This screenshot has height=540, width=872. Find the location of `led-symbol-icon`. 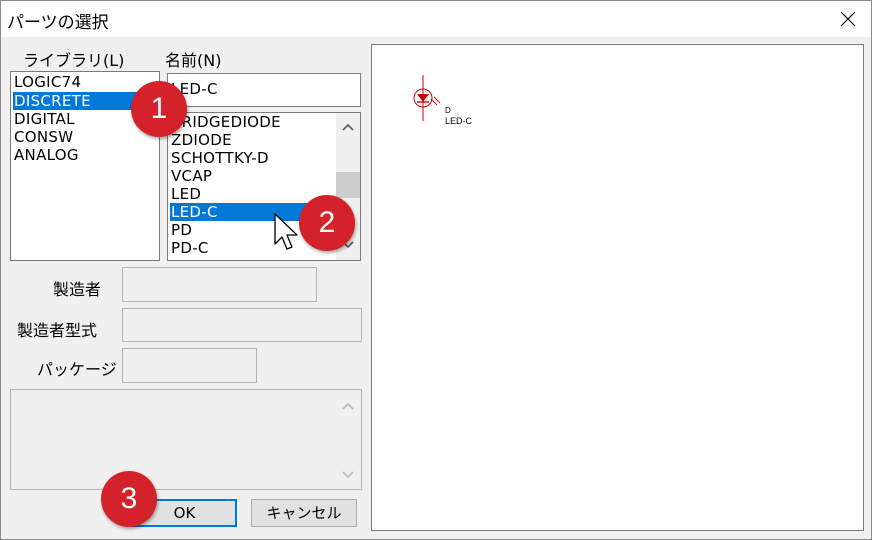

led-symbol-icon is located at coordinates (427, 98).